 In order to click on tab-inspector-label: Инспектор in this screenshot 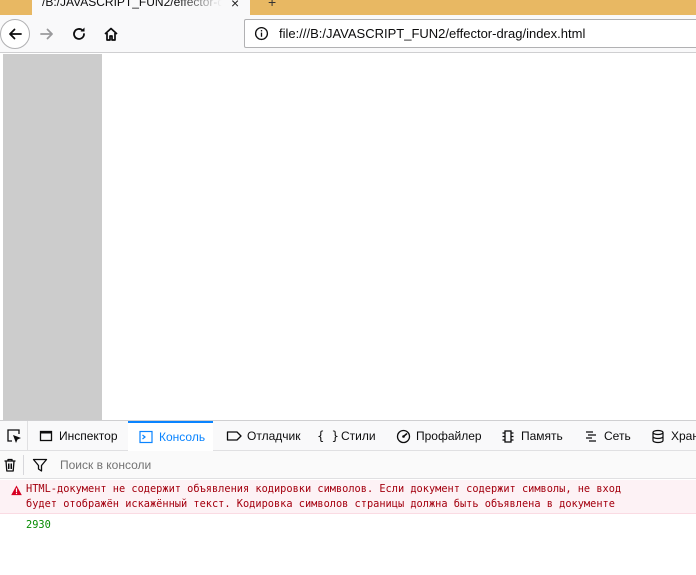, I will do `click(88, 436)`.